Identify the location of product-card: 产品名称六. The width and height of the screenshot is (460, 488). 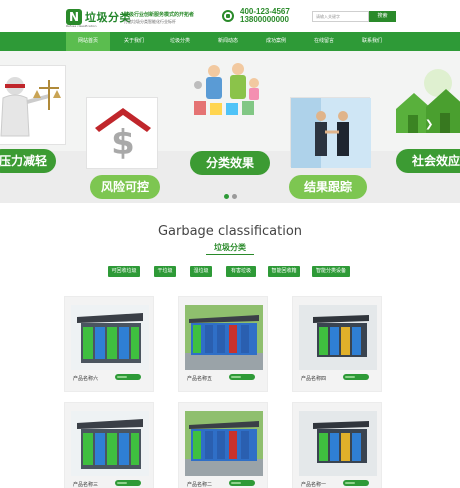
(109, 344).